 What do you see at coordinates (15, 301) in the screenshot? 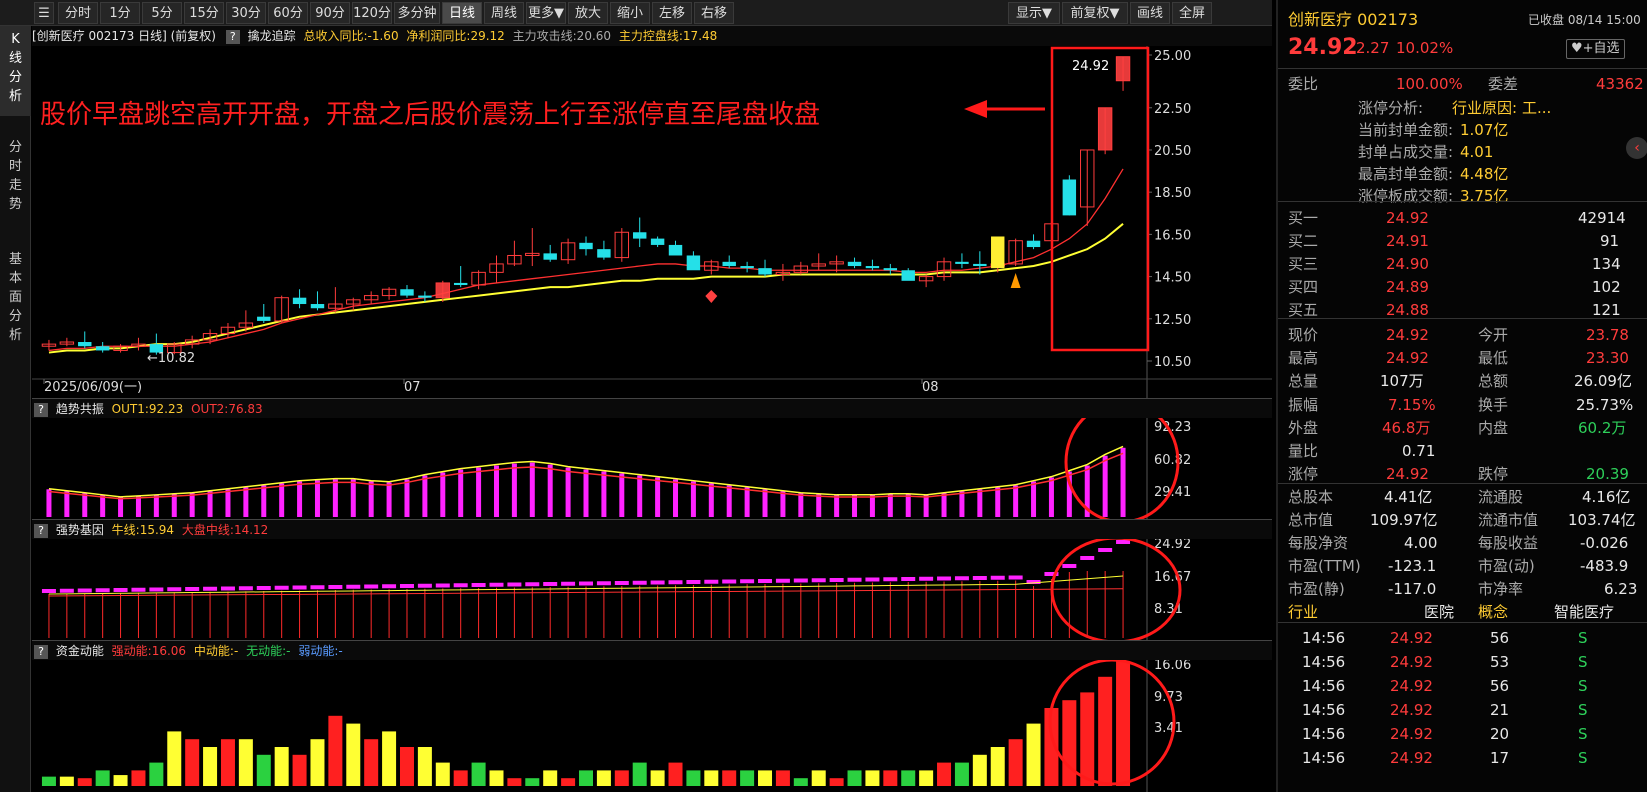
I see `tab-fundamental: 基本面分析` at bounding box center [15, 301].